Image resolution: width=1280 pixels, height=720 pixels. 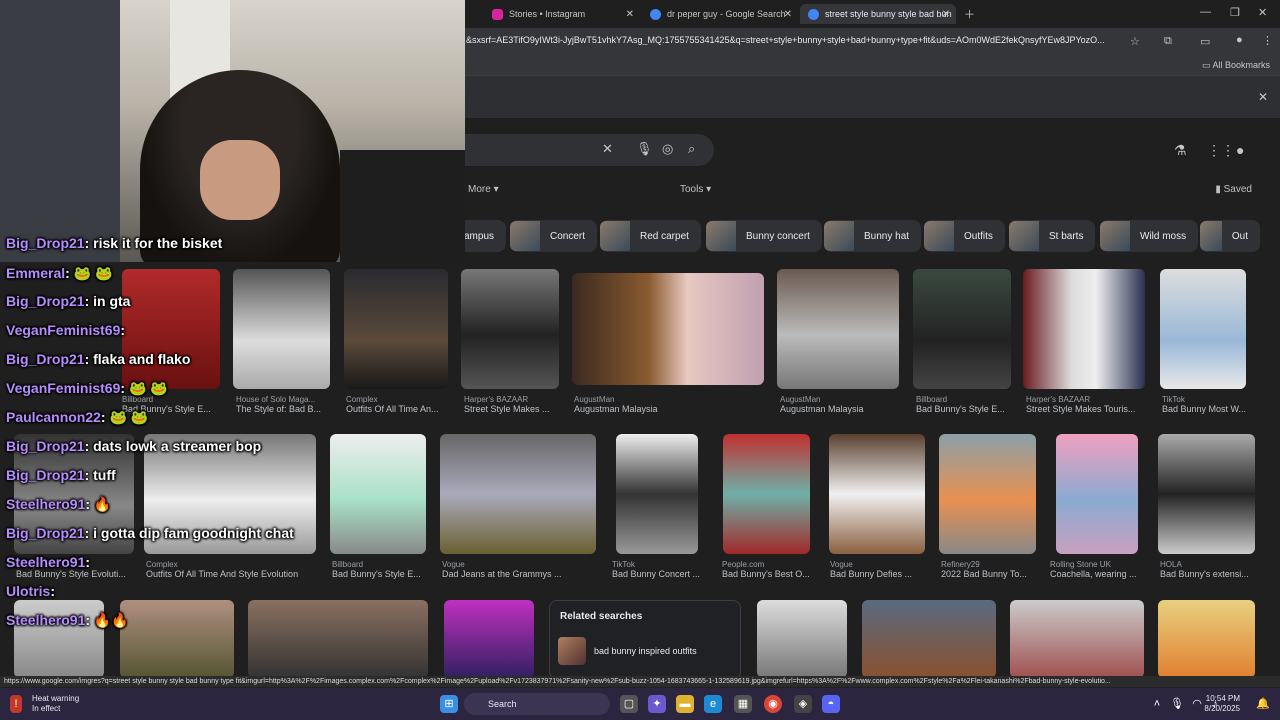 I want to click on search-icon: ⌕, so click(x=691, y=149).